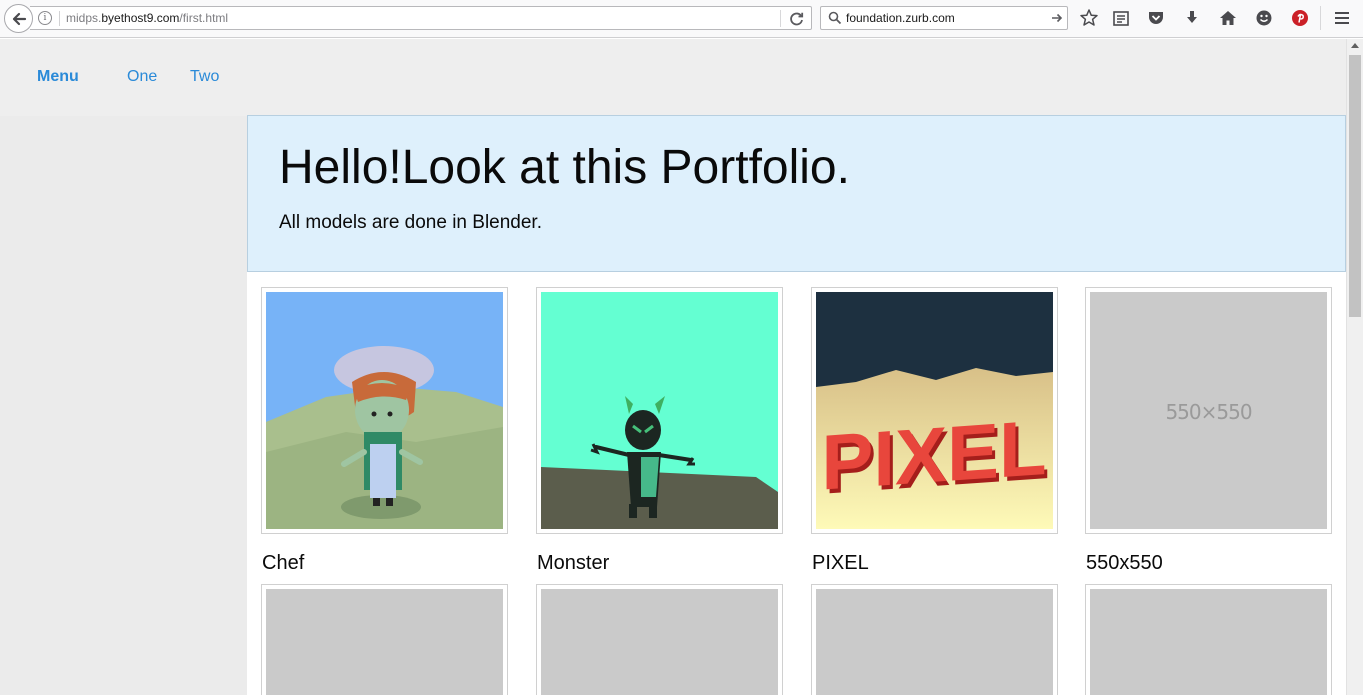 The width and height of the screenshot is (1363, 695). Describe the element at coordinates (421, 18) in the screenshot. I see `address-bar: i midps.byethost9.com/first.html` at that location.